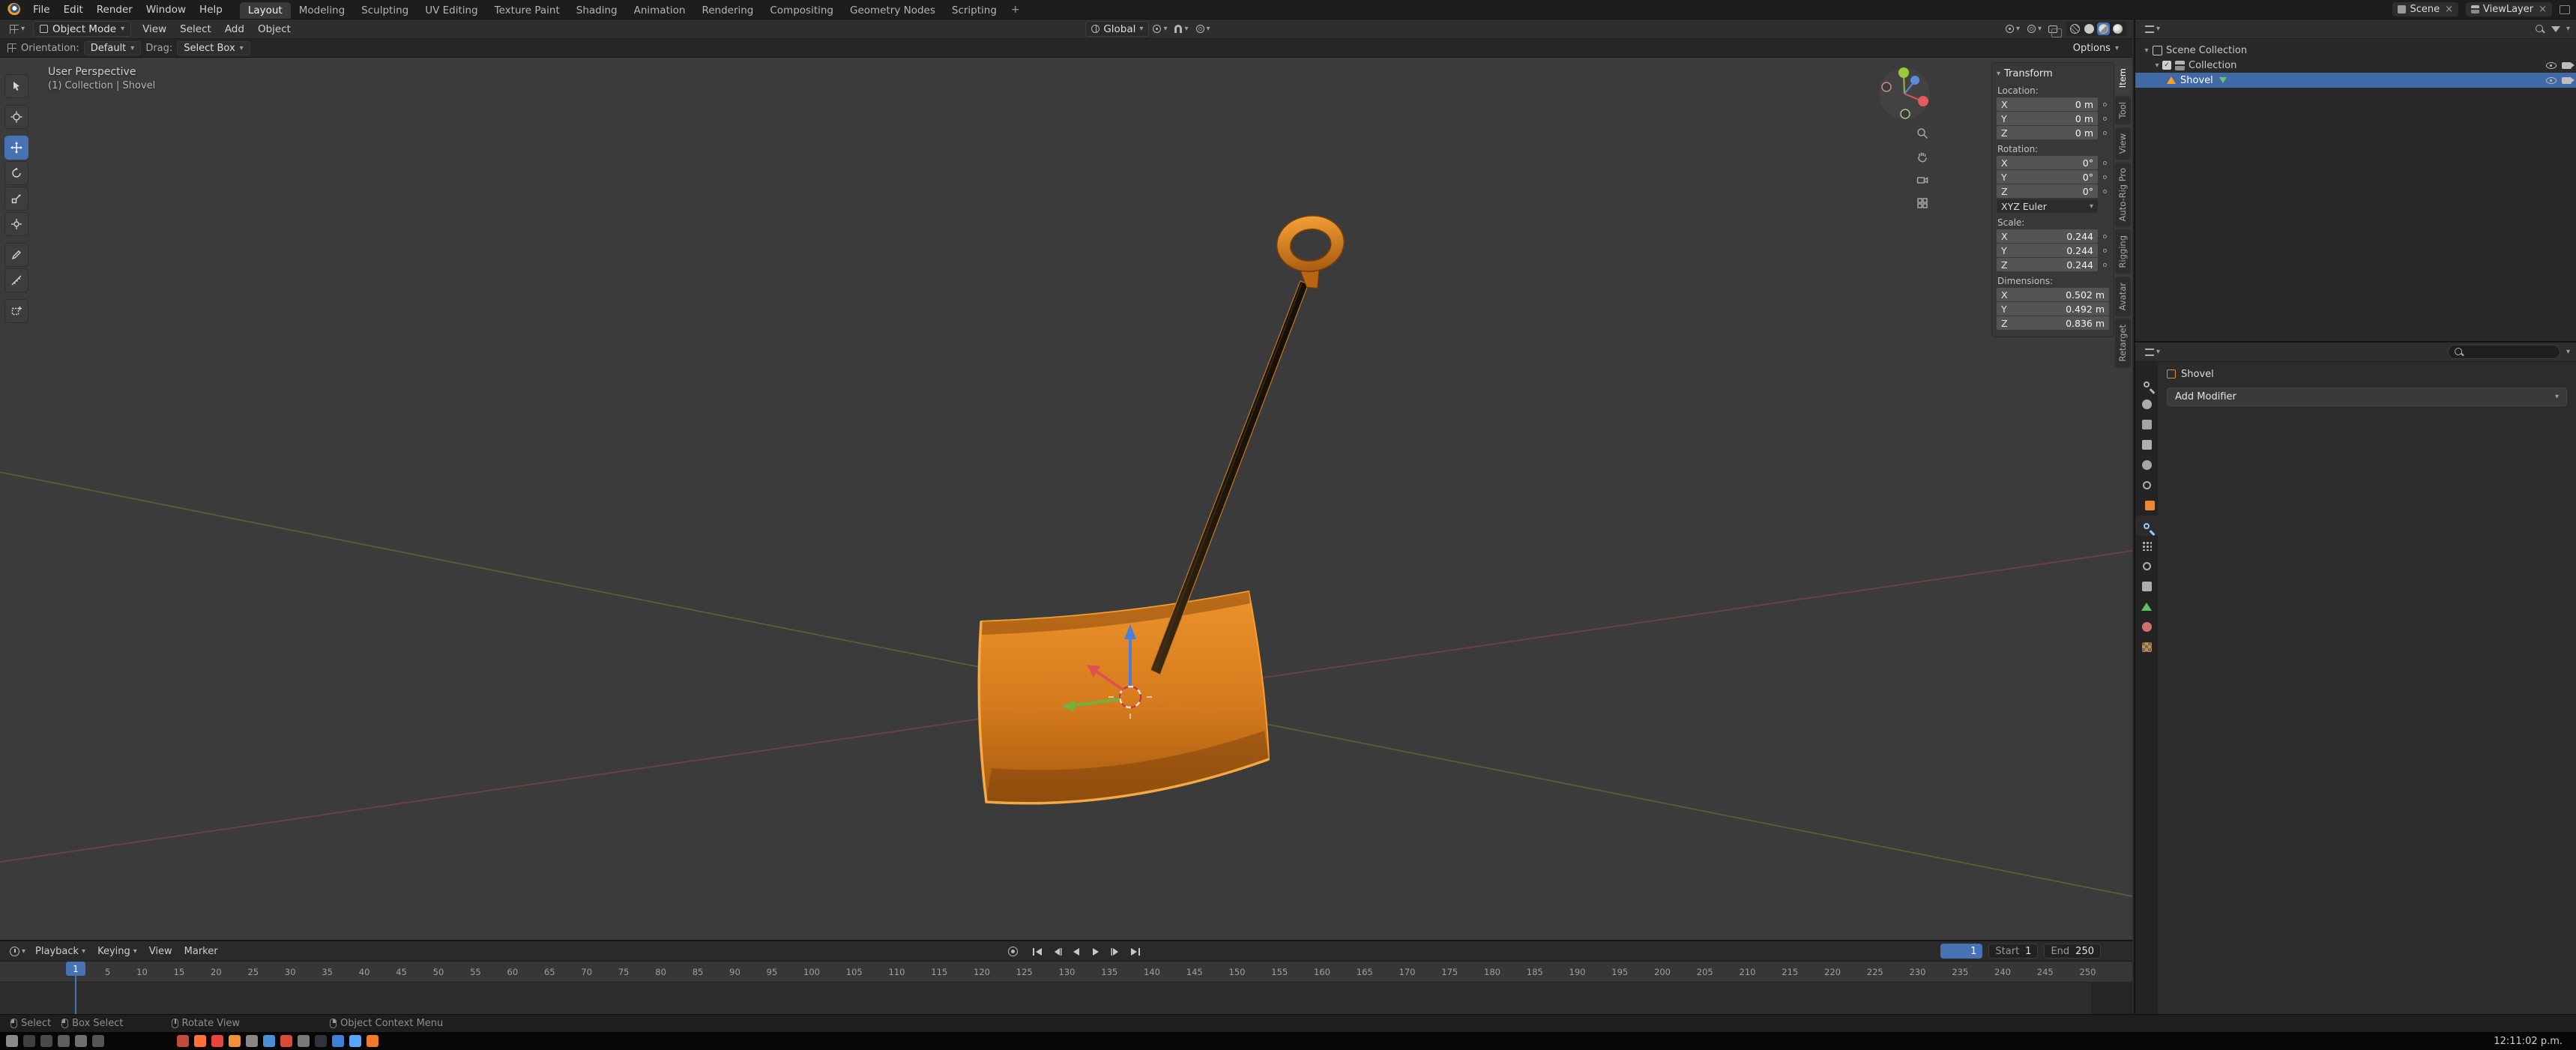  Describe the element at coordinates (195, 29) in the screenshot. I see `viewport-menu-item: Select` at that location.